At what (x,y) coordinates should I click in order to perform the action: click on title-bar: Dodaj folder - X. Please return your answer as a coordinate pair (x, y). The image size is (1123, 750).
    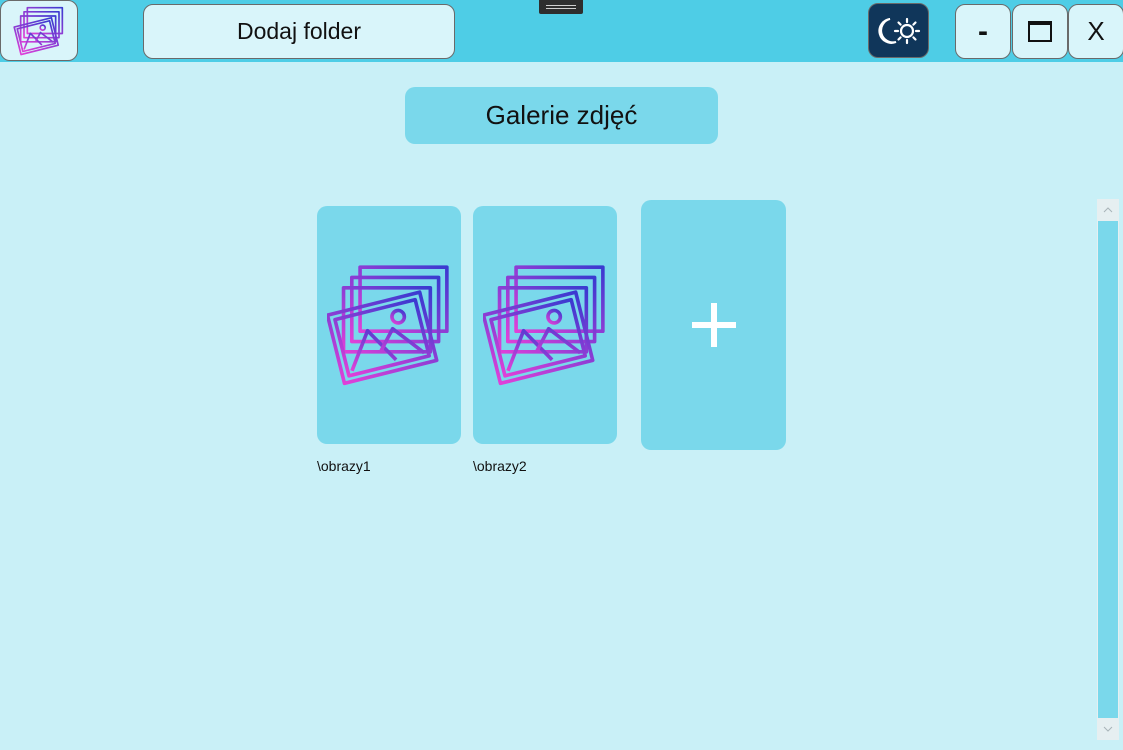
    Looking at the image, I should click on (561, 31).